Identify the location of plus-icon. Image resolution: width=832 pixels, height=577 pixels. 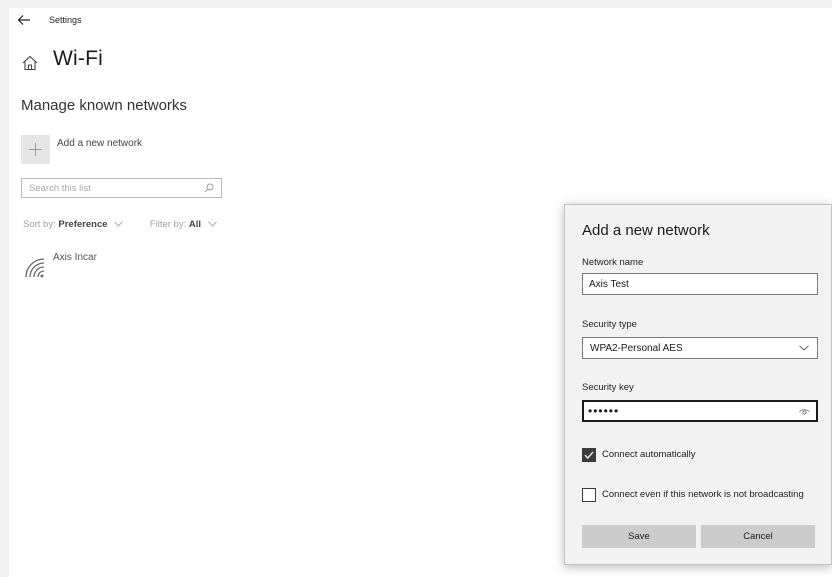
(35, 149).